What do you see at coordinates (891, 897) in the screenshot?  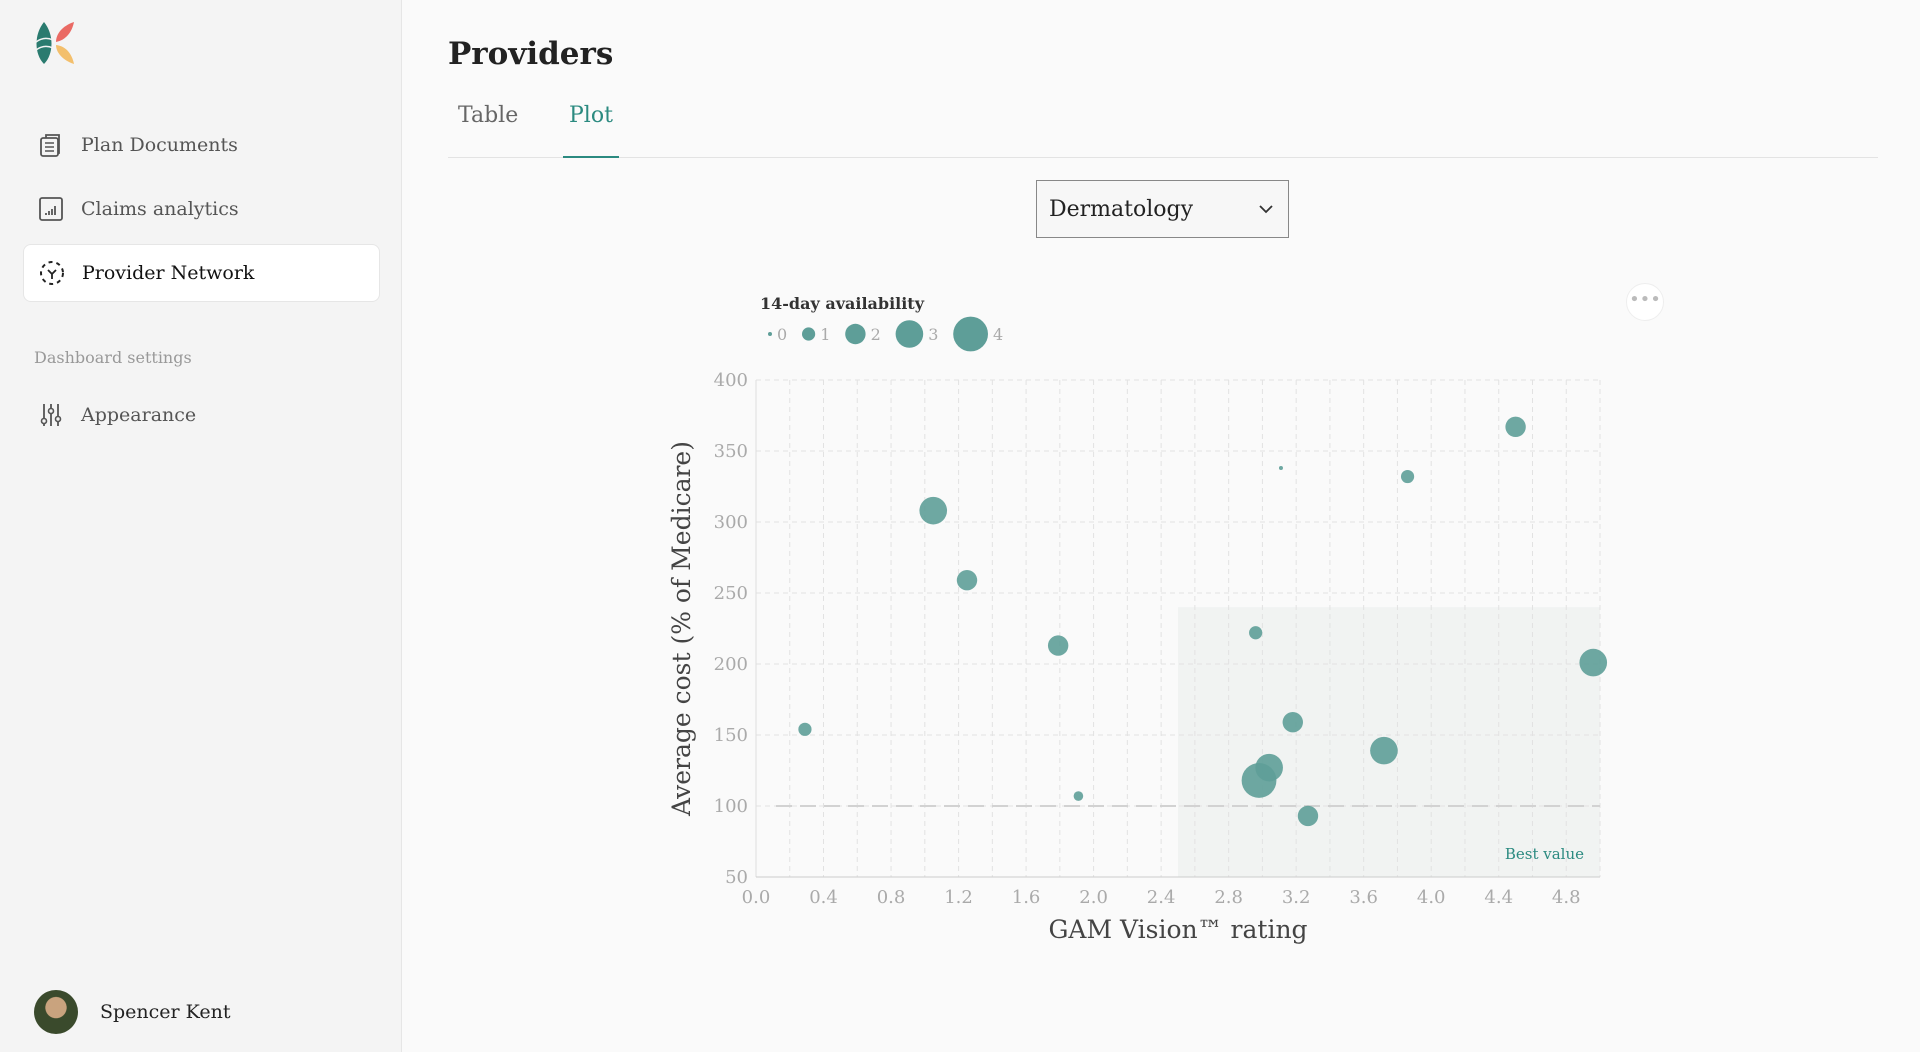 I see `x-tick-label: 0.8` at bounding box center [891, 897].